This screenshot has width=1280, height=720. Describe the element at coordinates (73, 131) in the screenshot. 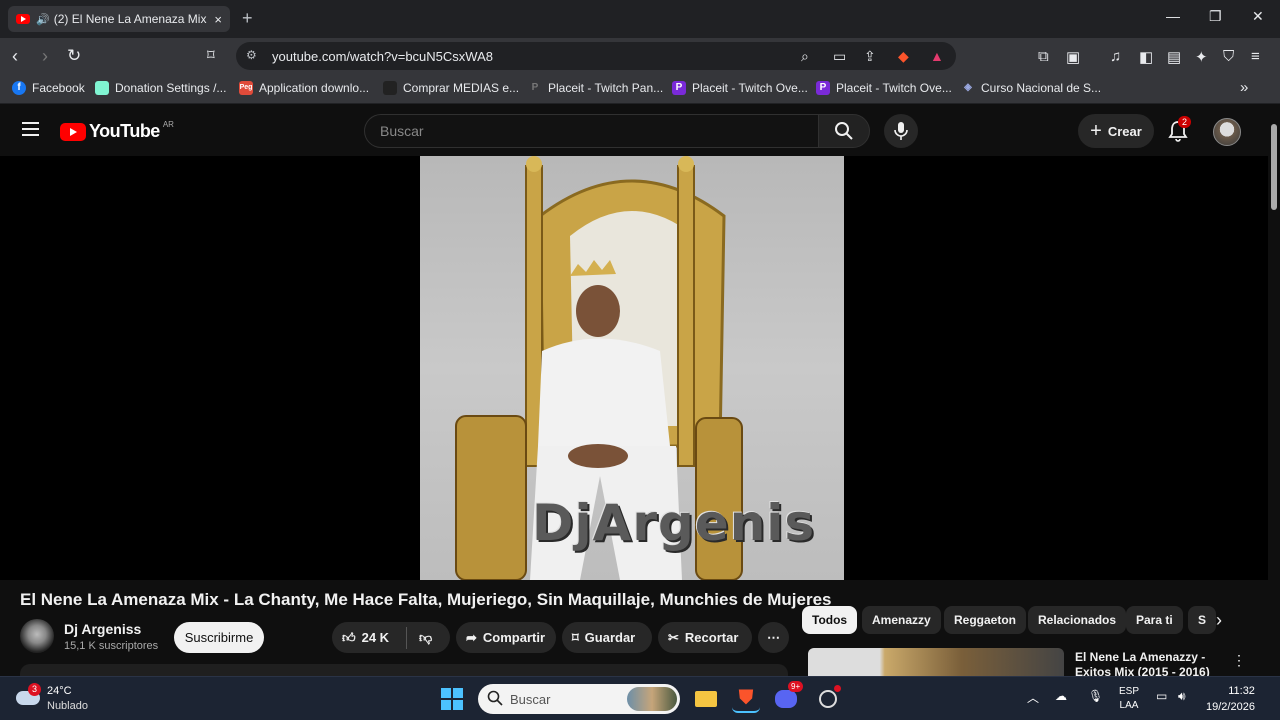

I see `youtube-play-icon` at that location.